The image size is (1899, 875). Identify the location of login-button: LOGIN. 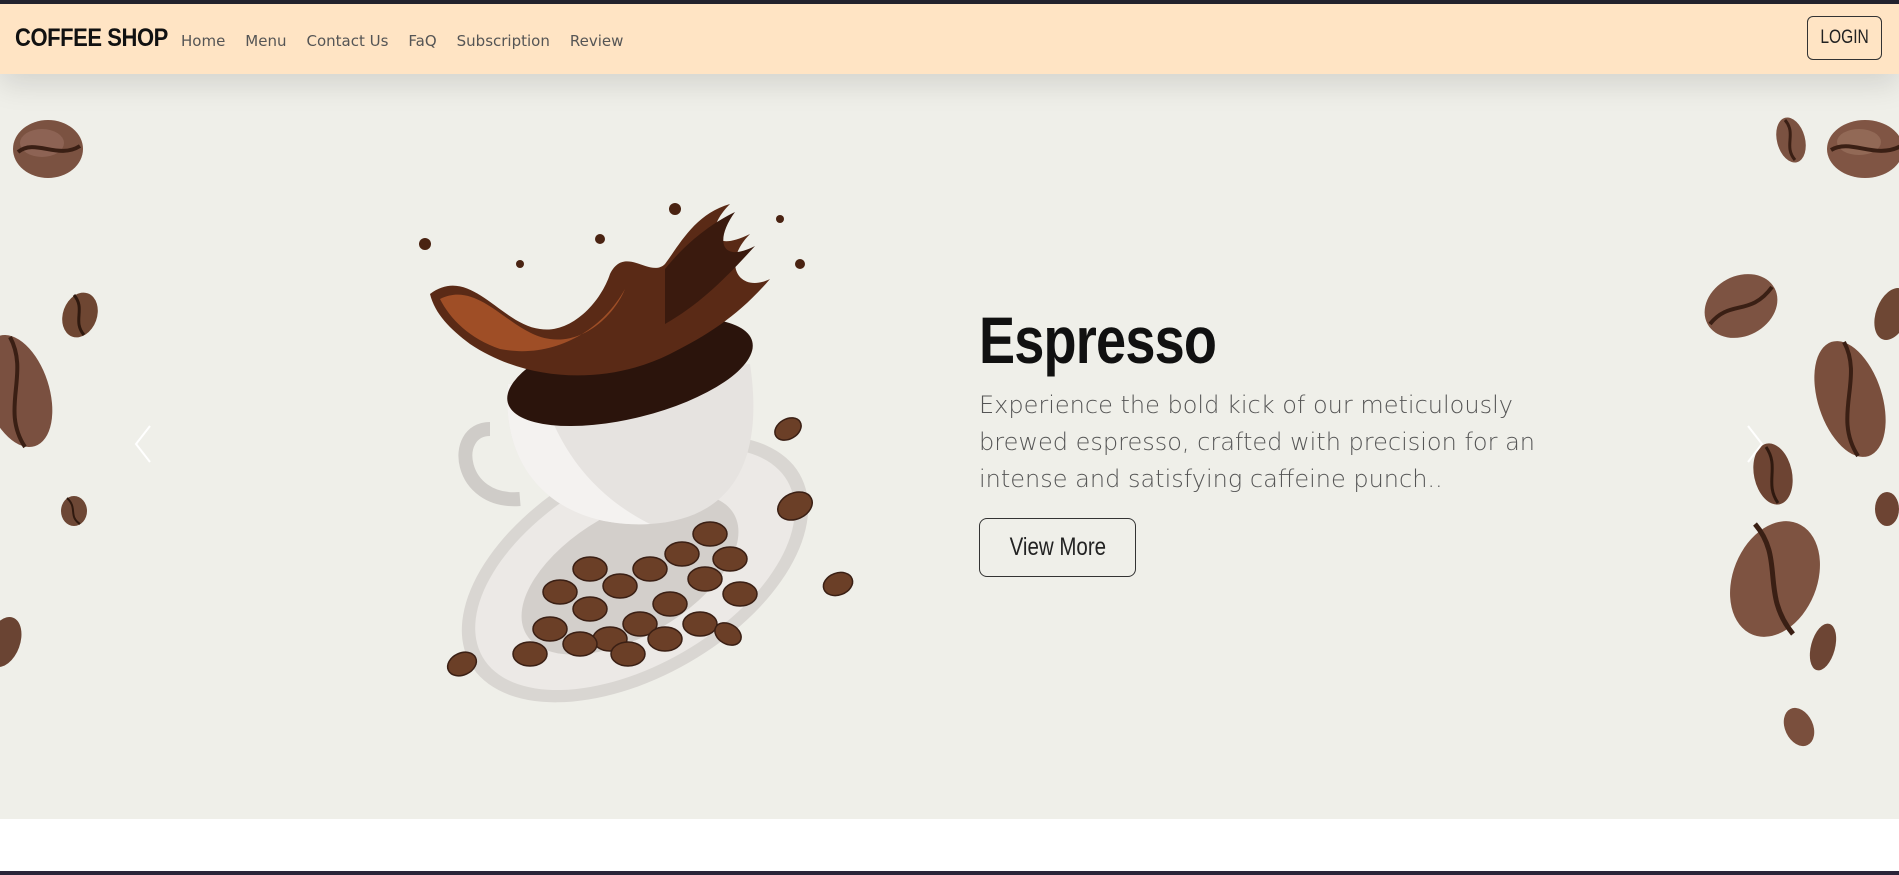
(1844, 38).